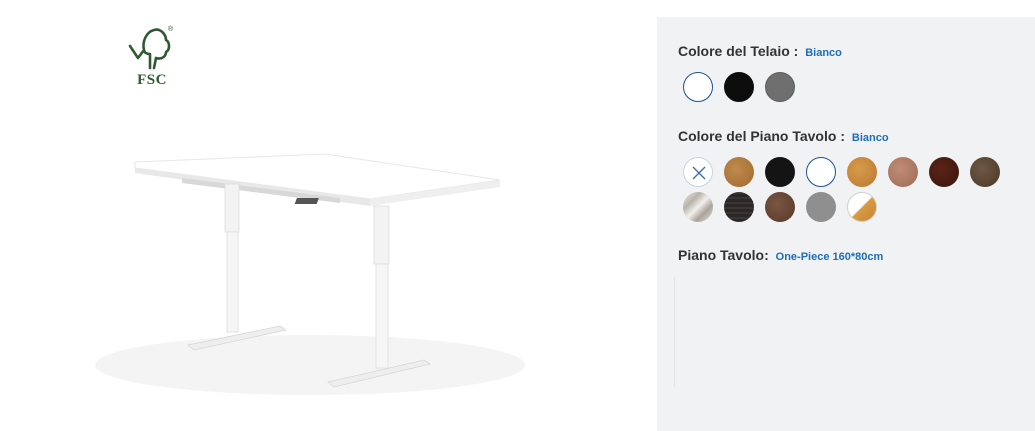 The image size is (1035, 431). I want to click on tree-checkmark-icon, so click(149, 49).